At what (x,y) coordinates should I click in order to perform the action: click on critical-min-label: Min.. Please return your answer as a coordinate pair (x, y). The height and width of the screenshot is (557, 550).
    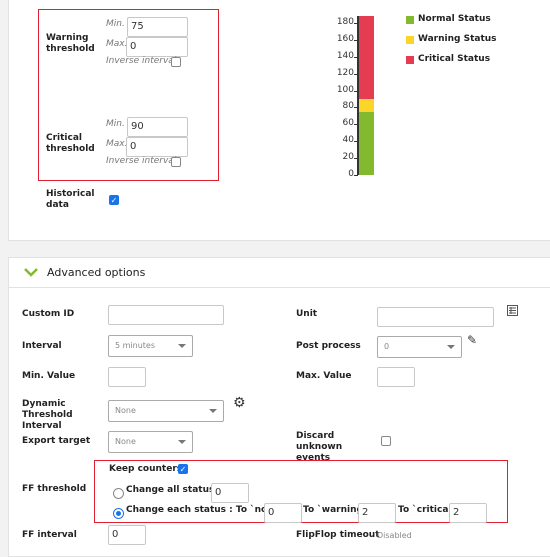
    Looking at the image, I should click on (115, 124).